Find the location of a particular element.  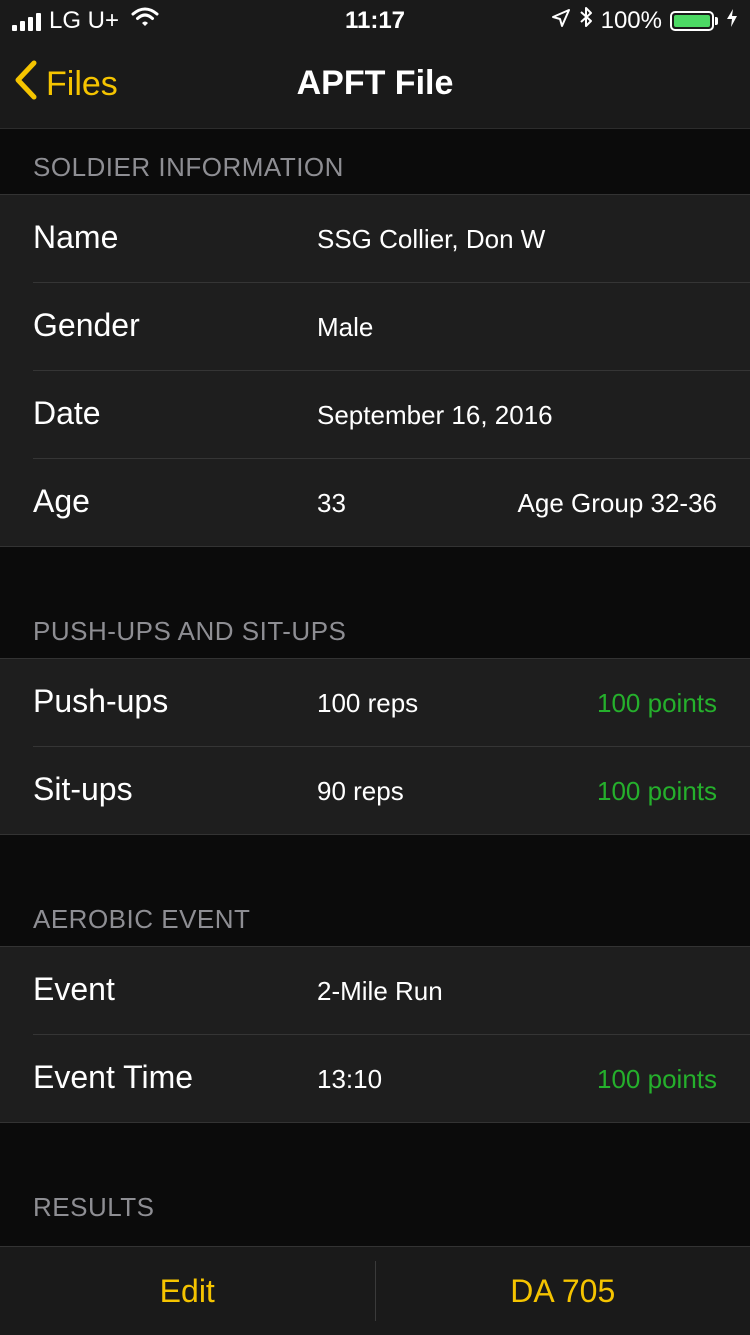

row-value: SSG Collier, Don W is located at coordinates (431, 239).